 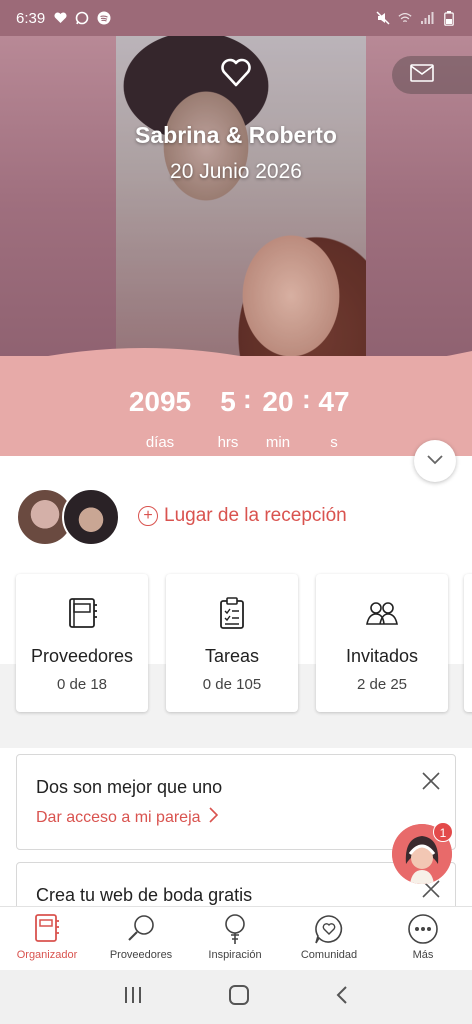 I want to click on avatar, so click(x=91, y=517).